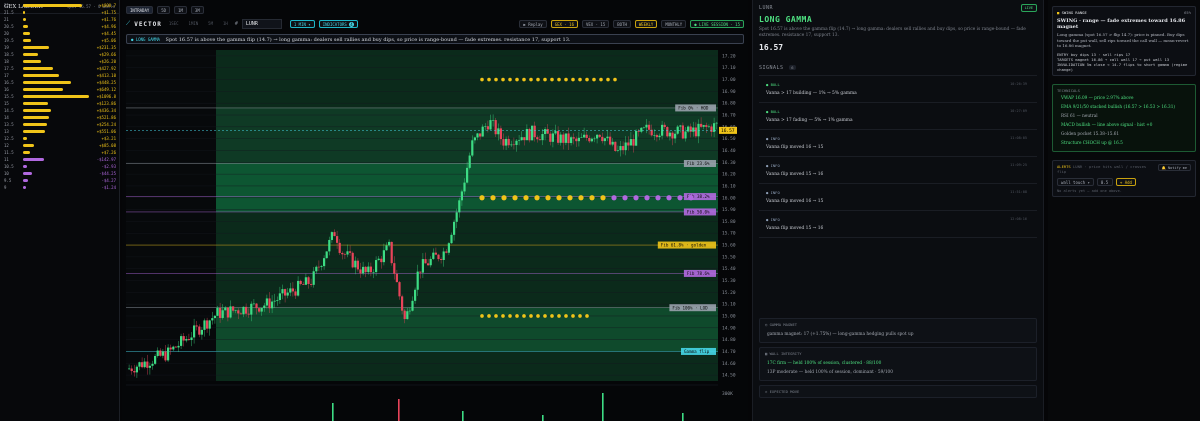 This screenshot has height=421, width=1200. I want to click on gex-row: 13 +$551.06, so click(59, 131).